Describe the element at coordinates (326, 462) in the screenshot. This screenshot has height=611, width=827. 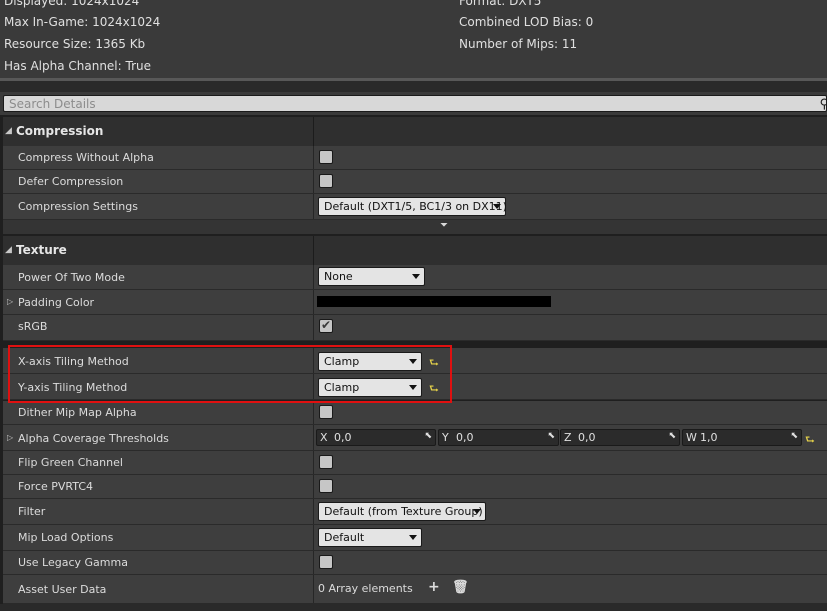
I see `flip-green-channel-checkbox` at that location.